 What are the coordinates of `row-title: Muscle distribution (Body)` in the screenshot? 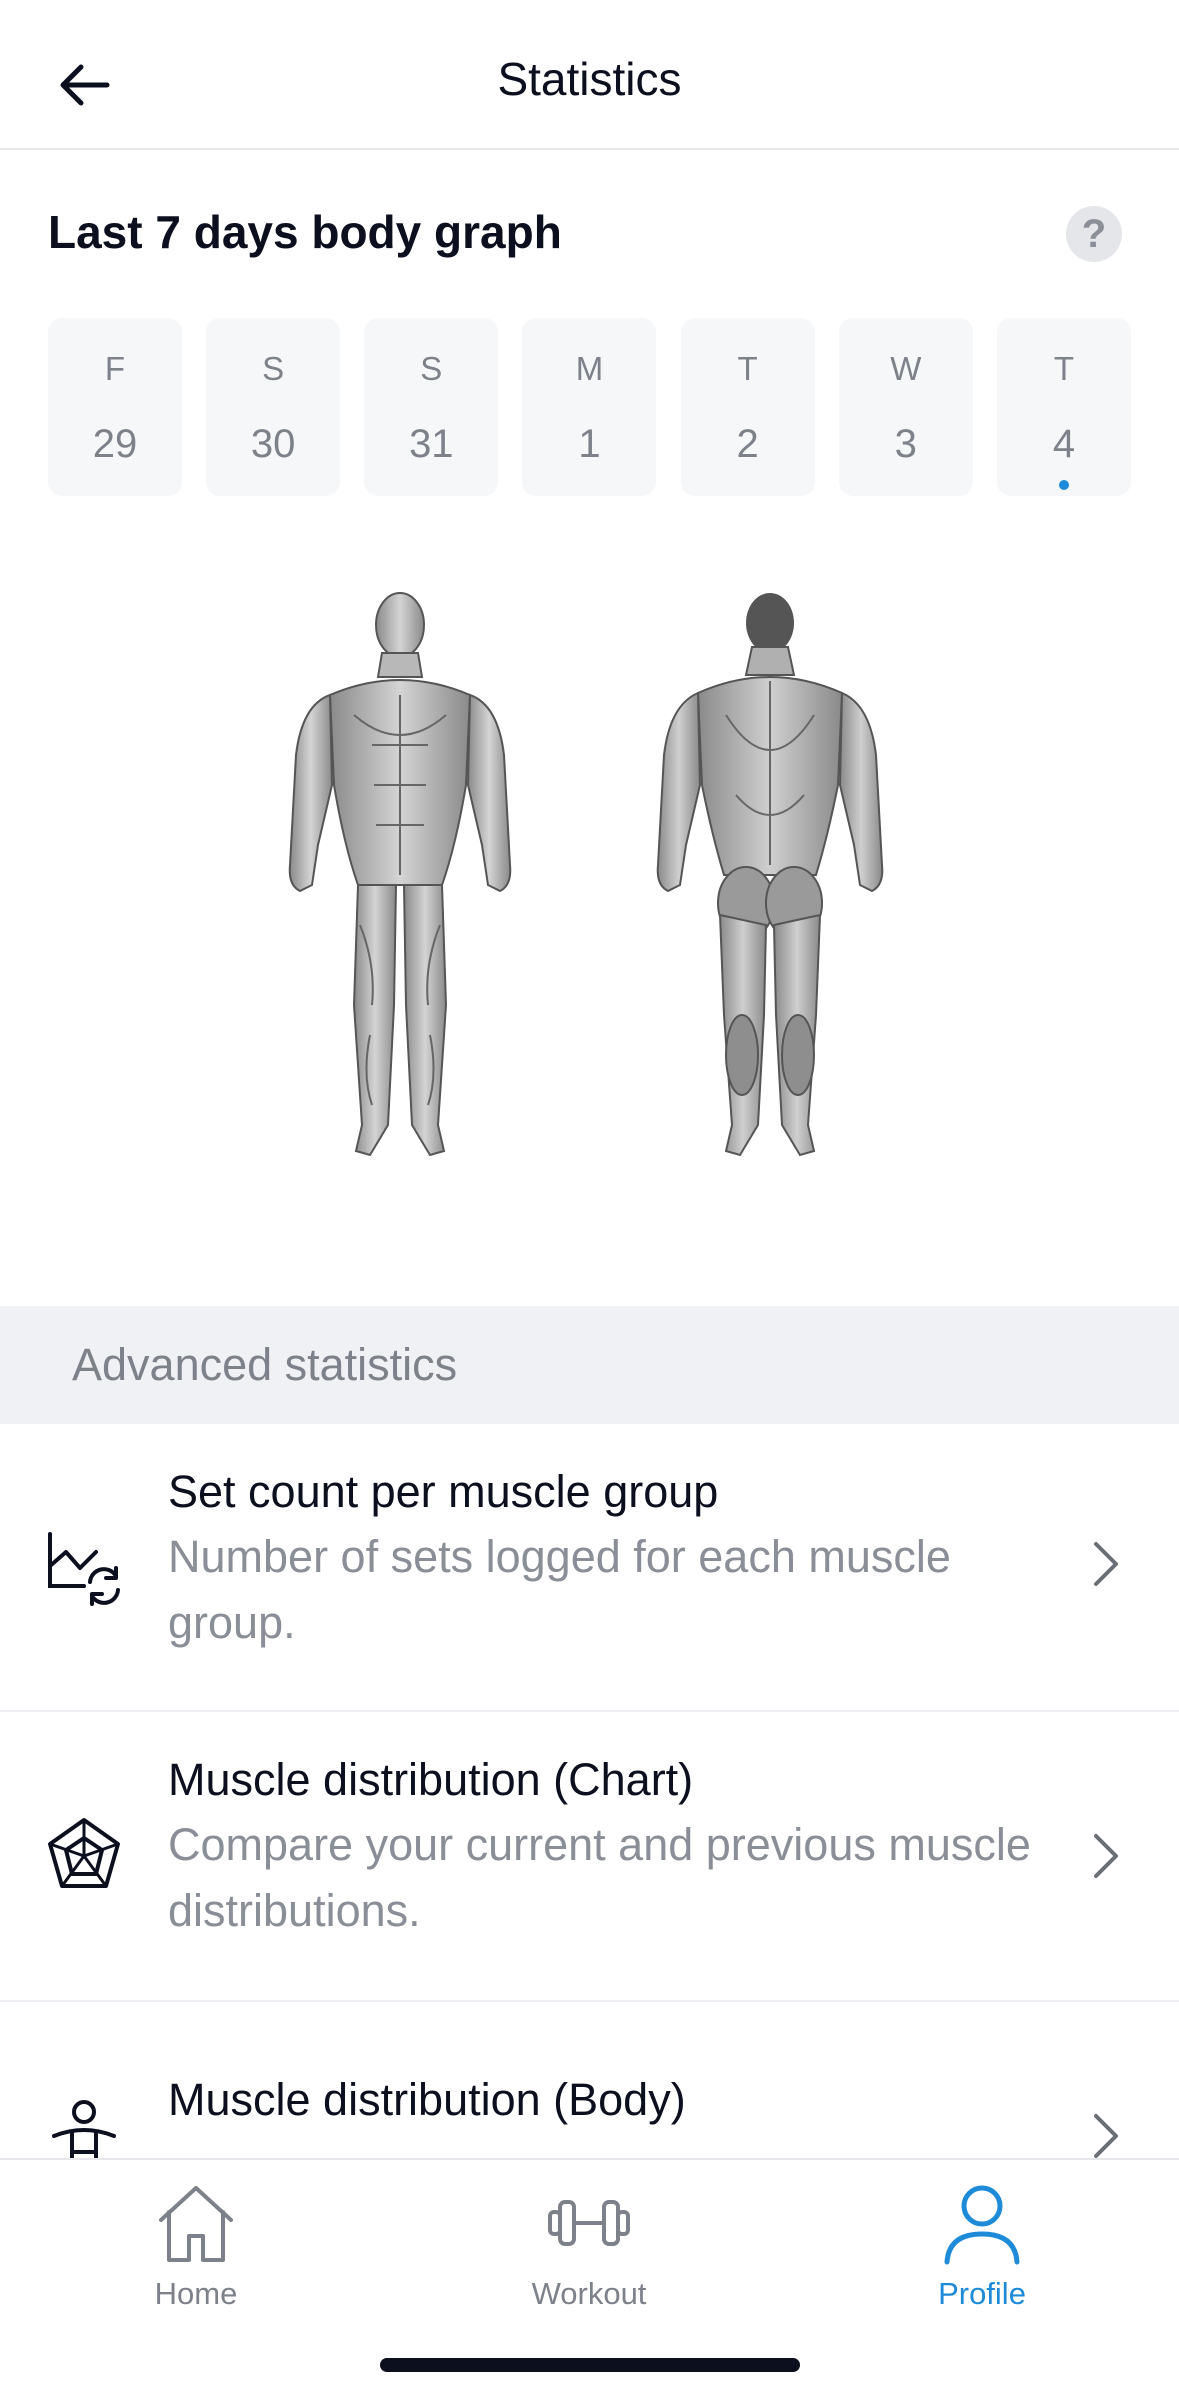 It's located at (427, 2099).